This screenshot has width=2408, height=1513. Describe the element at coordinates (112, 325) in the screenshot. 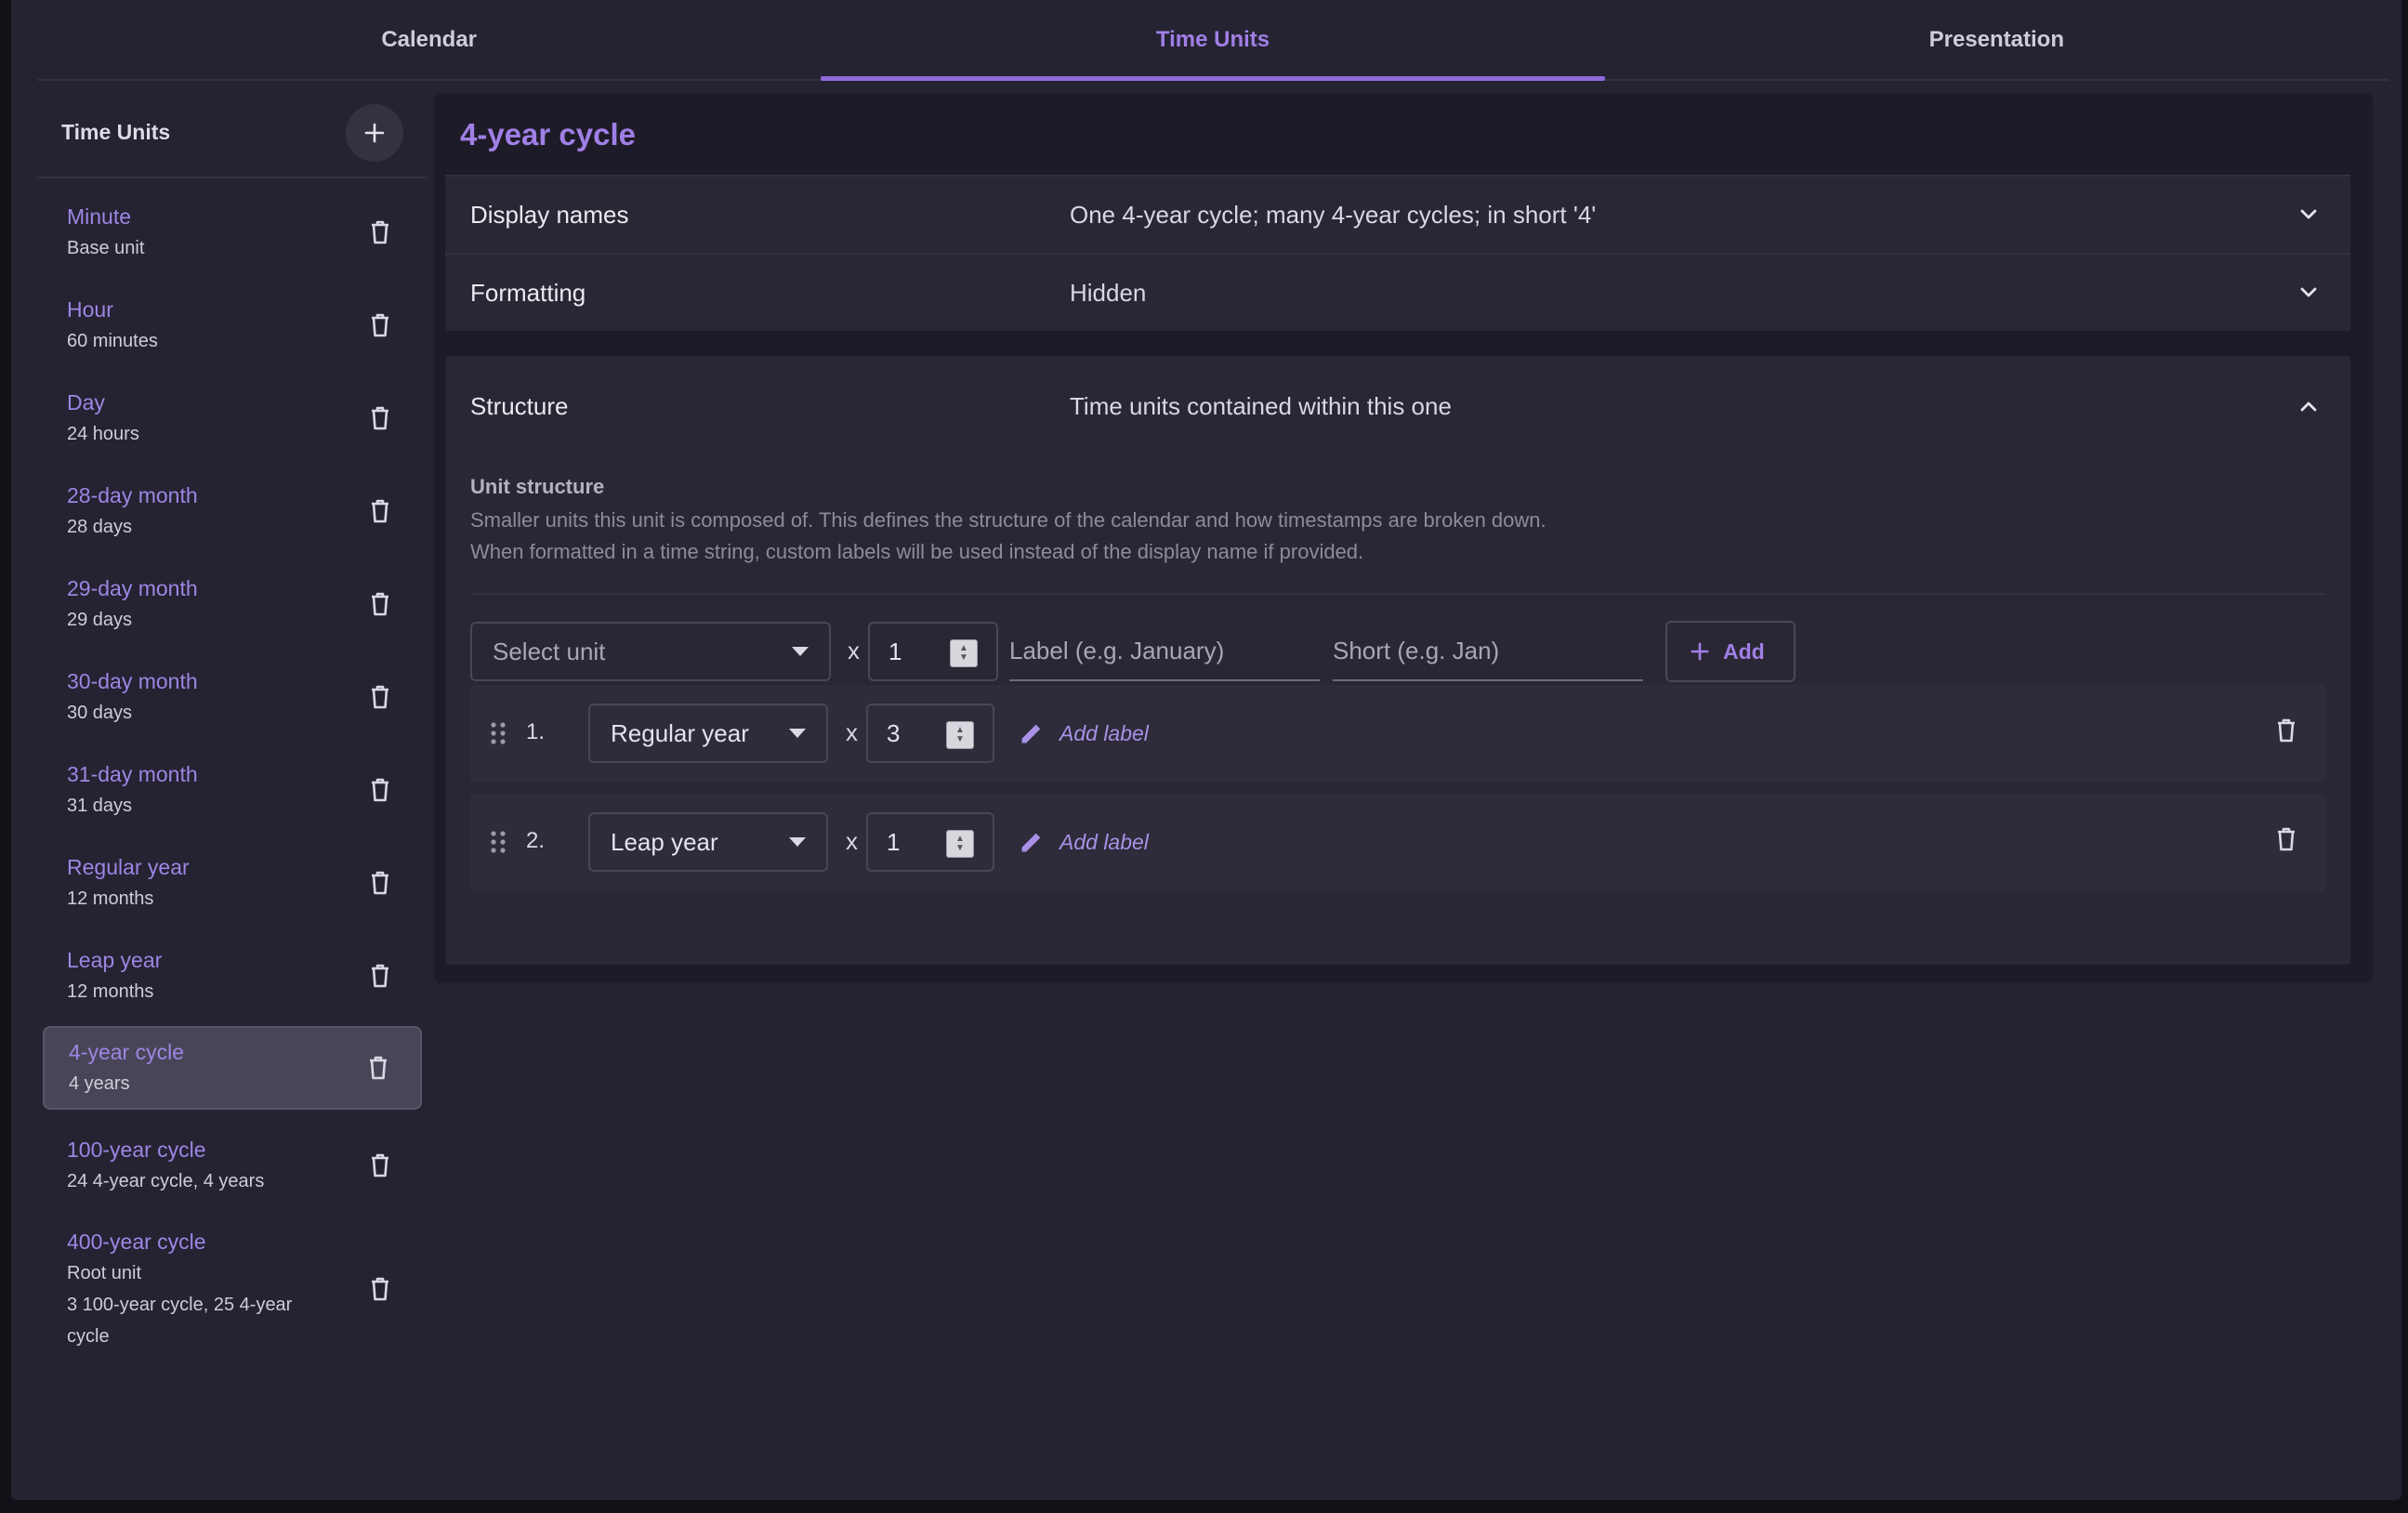

I see `unit-item-text: Hour 60 minutes` at that location.